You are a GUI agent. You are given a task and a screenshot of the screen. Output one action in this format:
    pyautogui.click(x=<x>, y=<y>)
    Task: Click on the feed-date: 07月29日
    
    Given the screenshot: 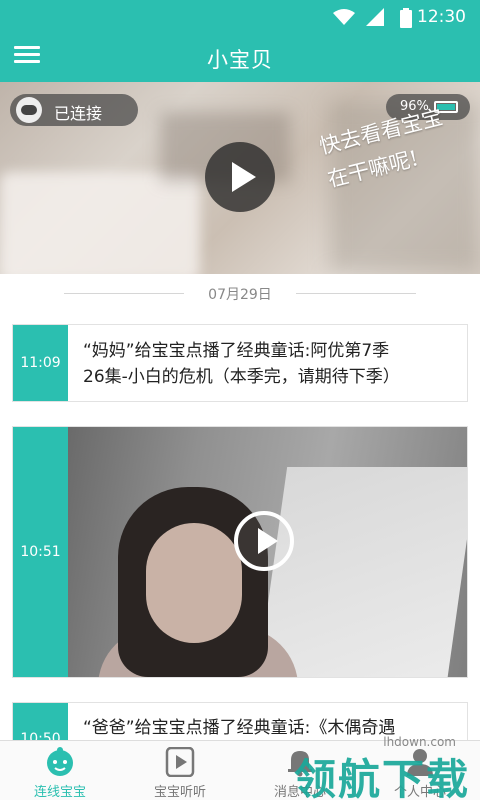 What is the action you would take?
    pyautogui.click(x=240, y=295)
    